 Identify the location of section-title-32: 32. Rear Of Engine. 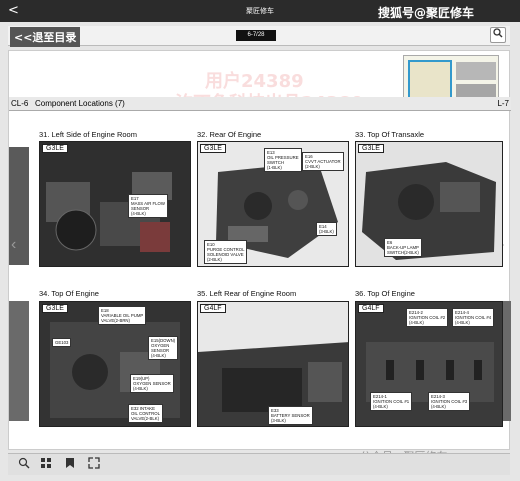
(229, 134).